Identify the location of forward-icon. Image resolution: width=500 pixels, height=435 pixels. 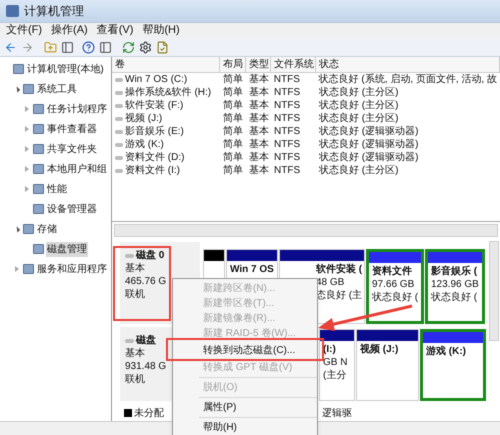
(27, 47).